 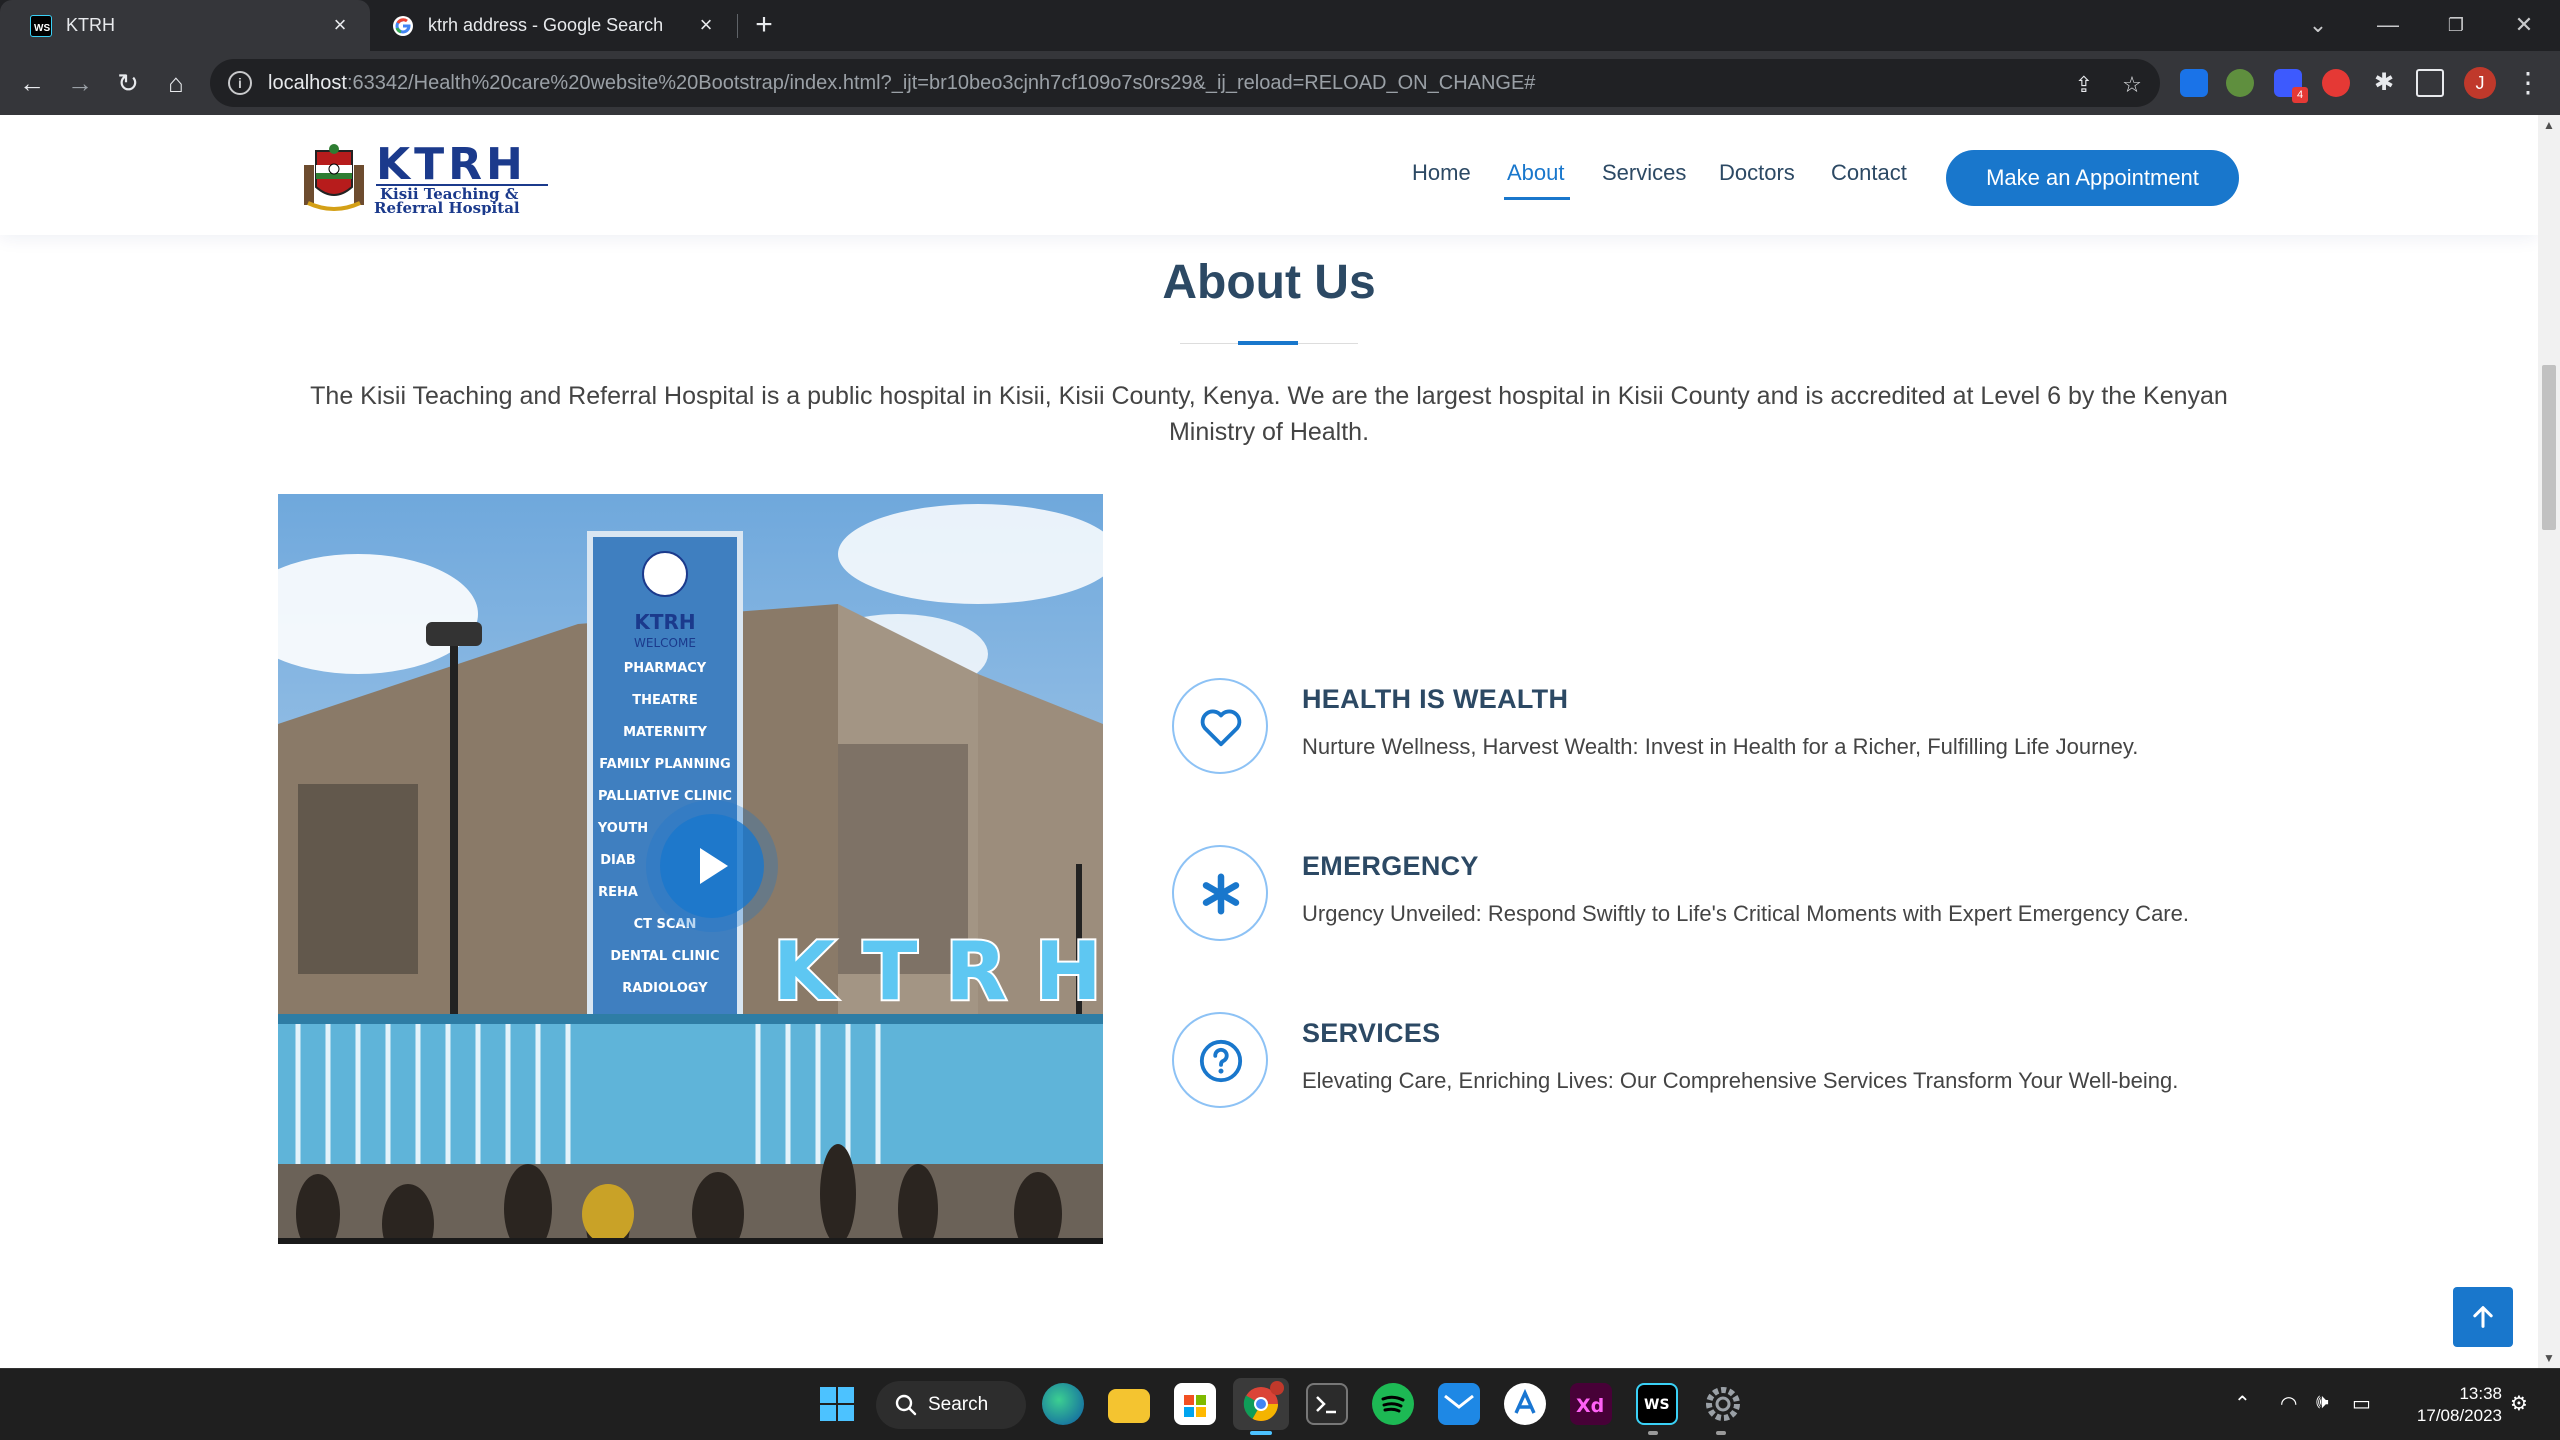 I want to click on profile-avatar: J, so click(x=2480, y=83).